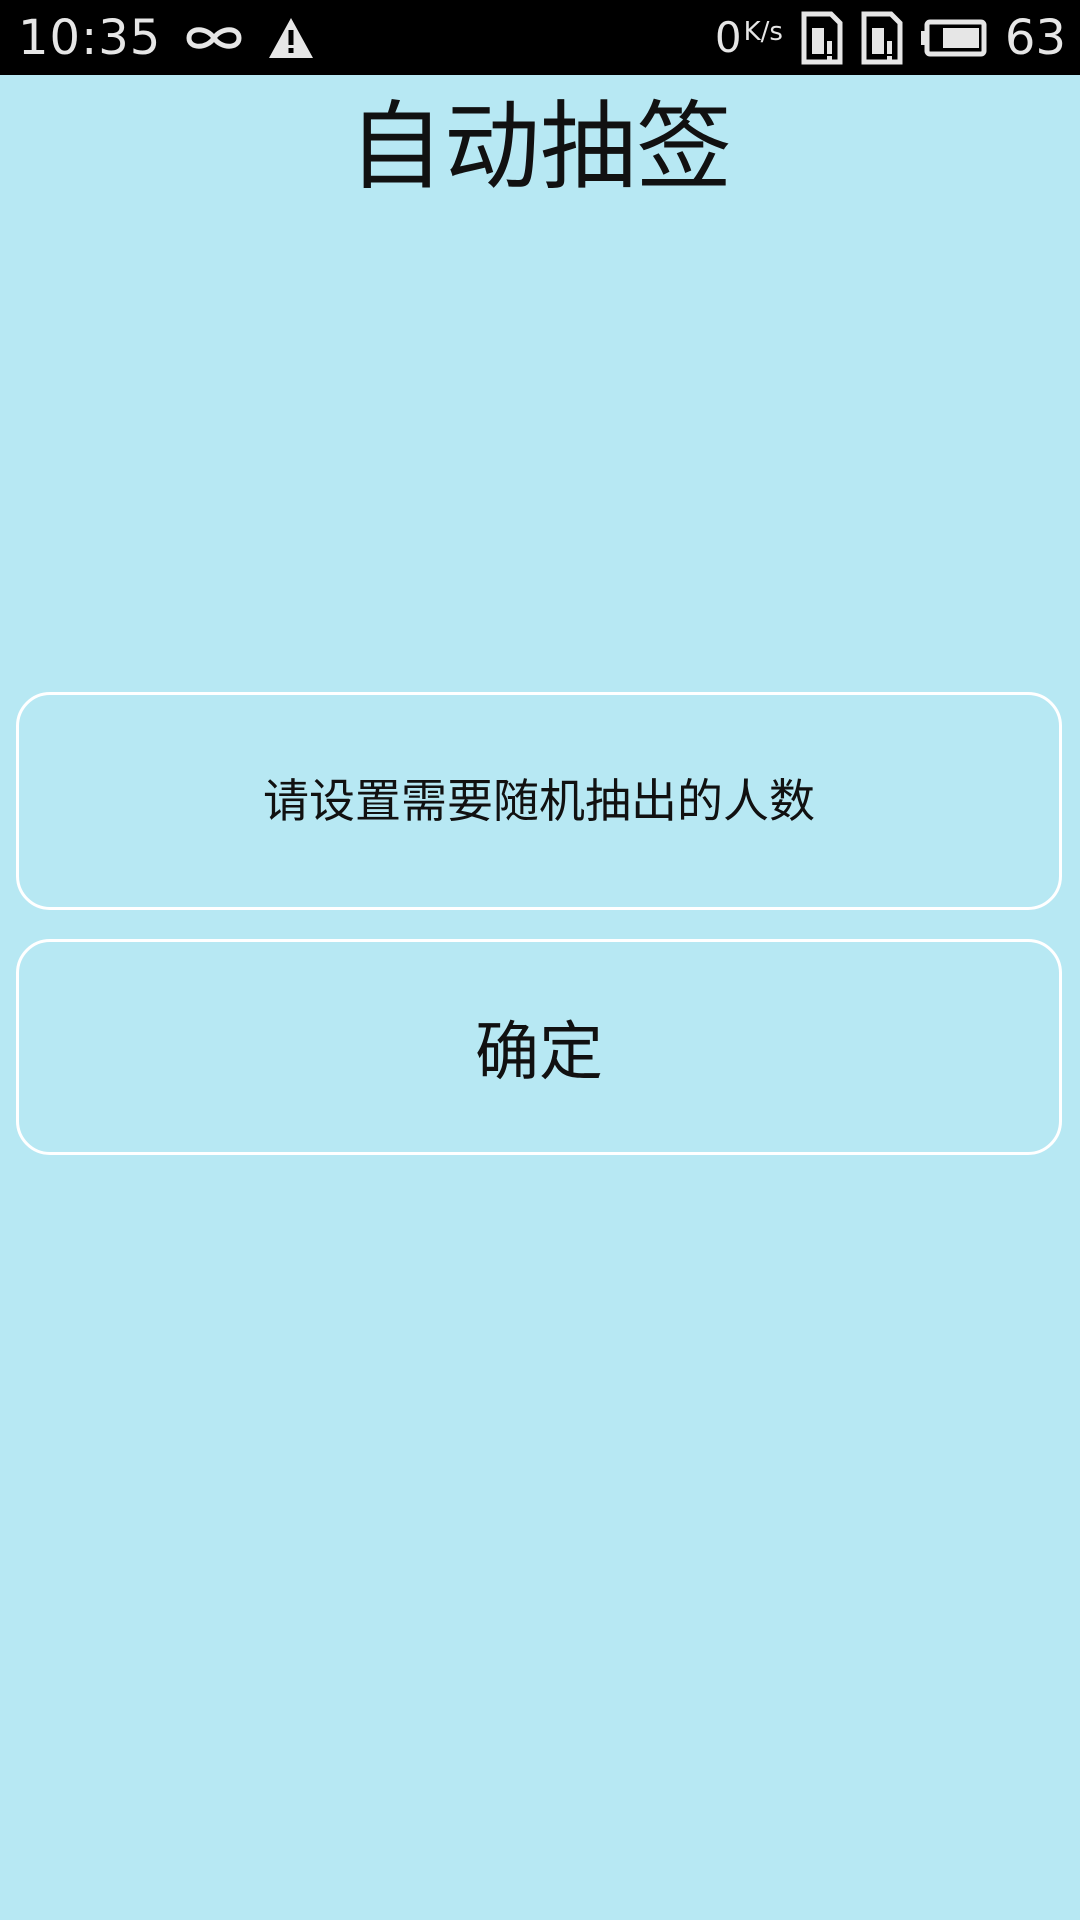  What do you see at coordinates (539, 801) in the screenshot?
I see `count-input` at bounding box center [539, 801].